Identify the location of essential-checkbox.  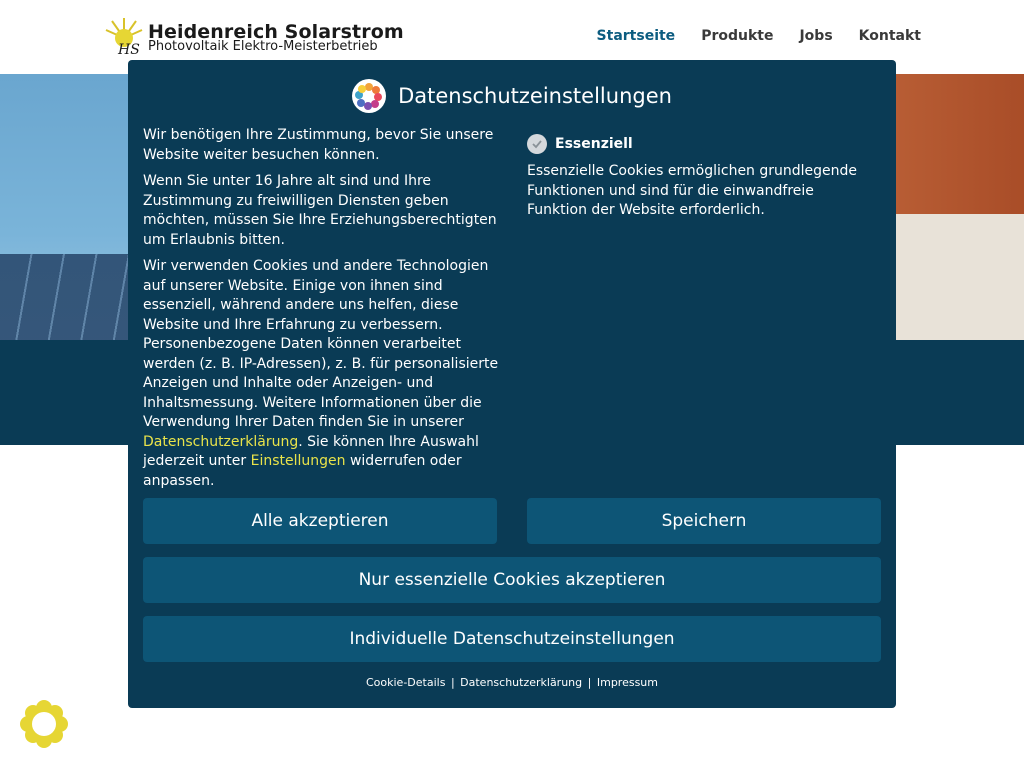
(537, 144).